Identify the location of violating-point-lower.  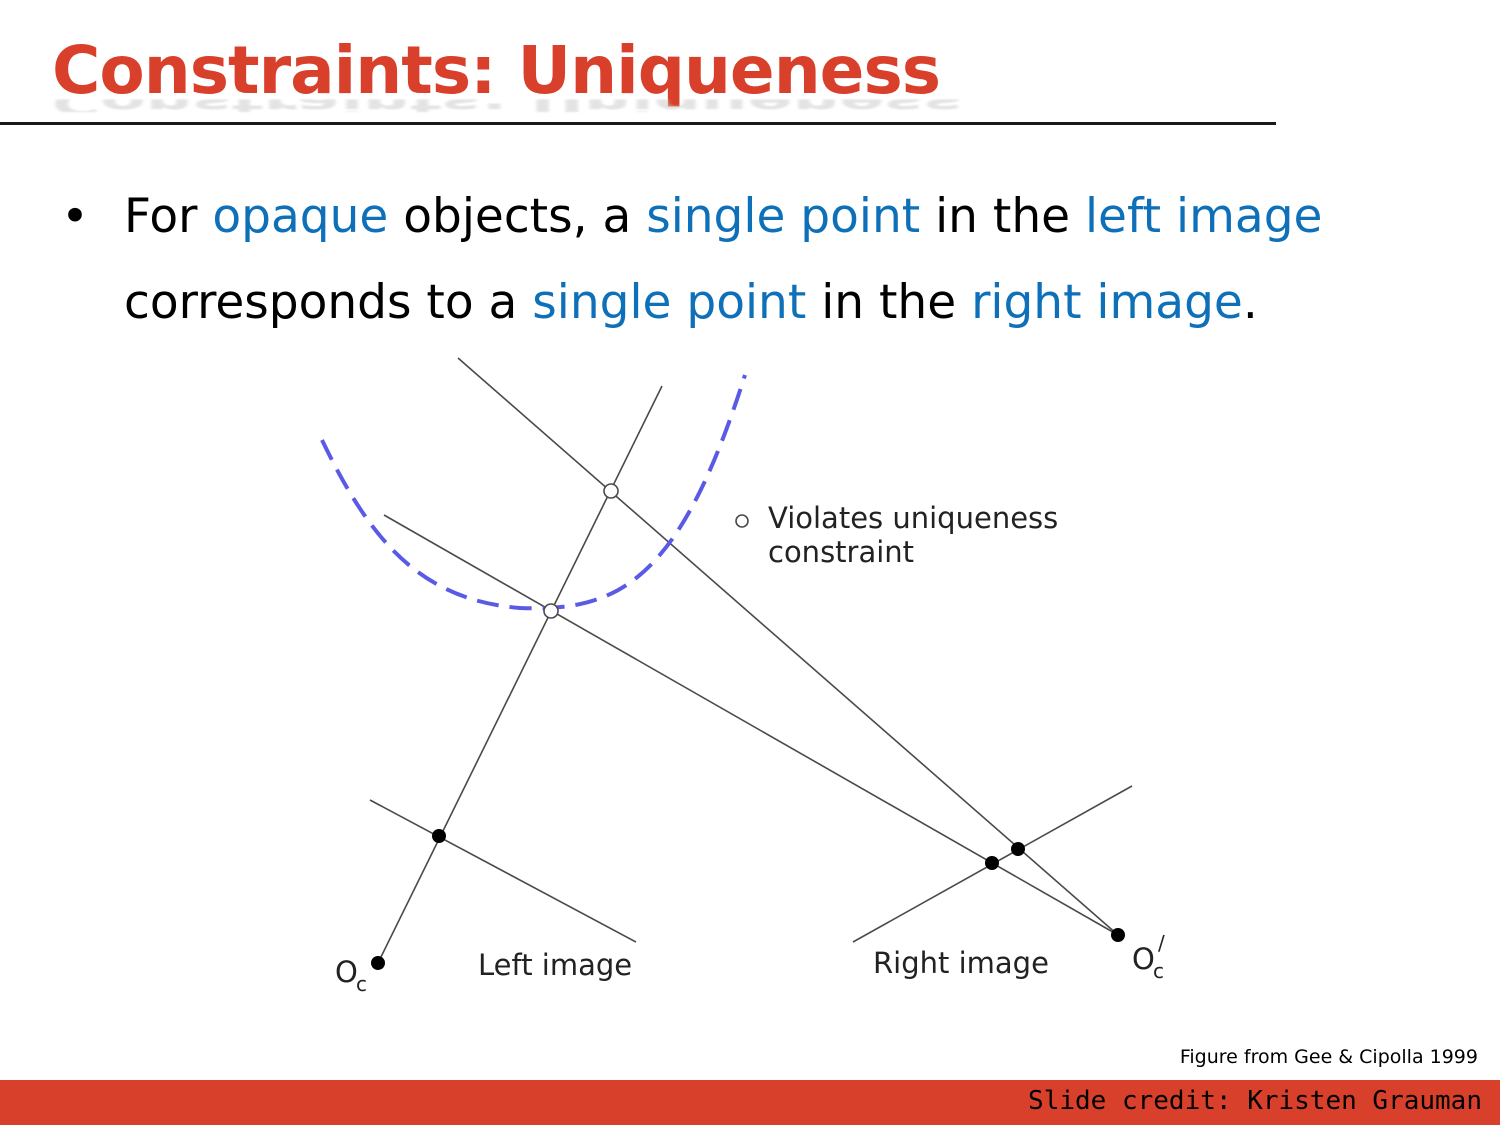
(551, 611).